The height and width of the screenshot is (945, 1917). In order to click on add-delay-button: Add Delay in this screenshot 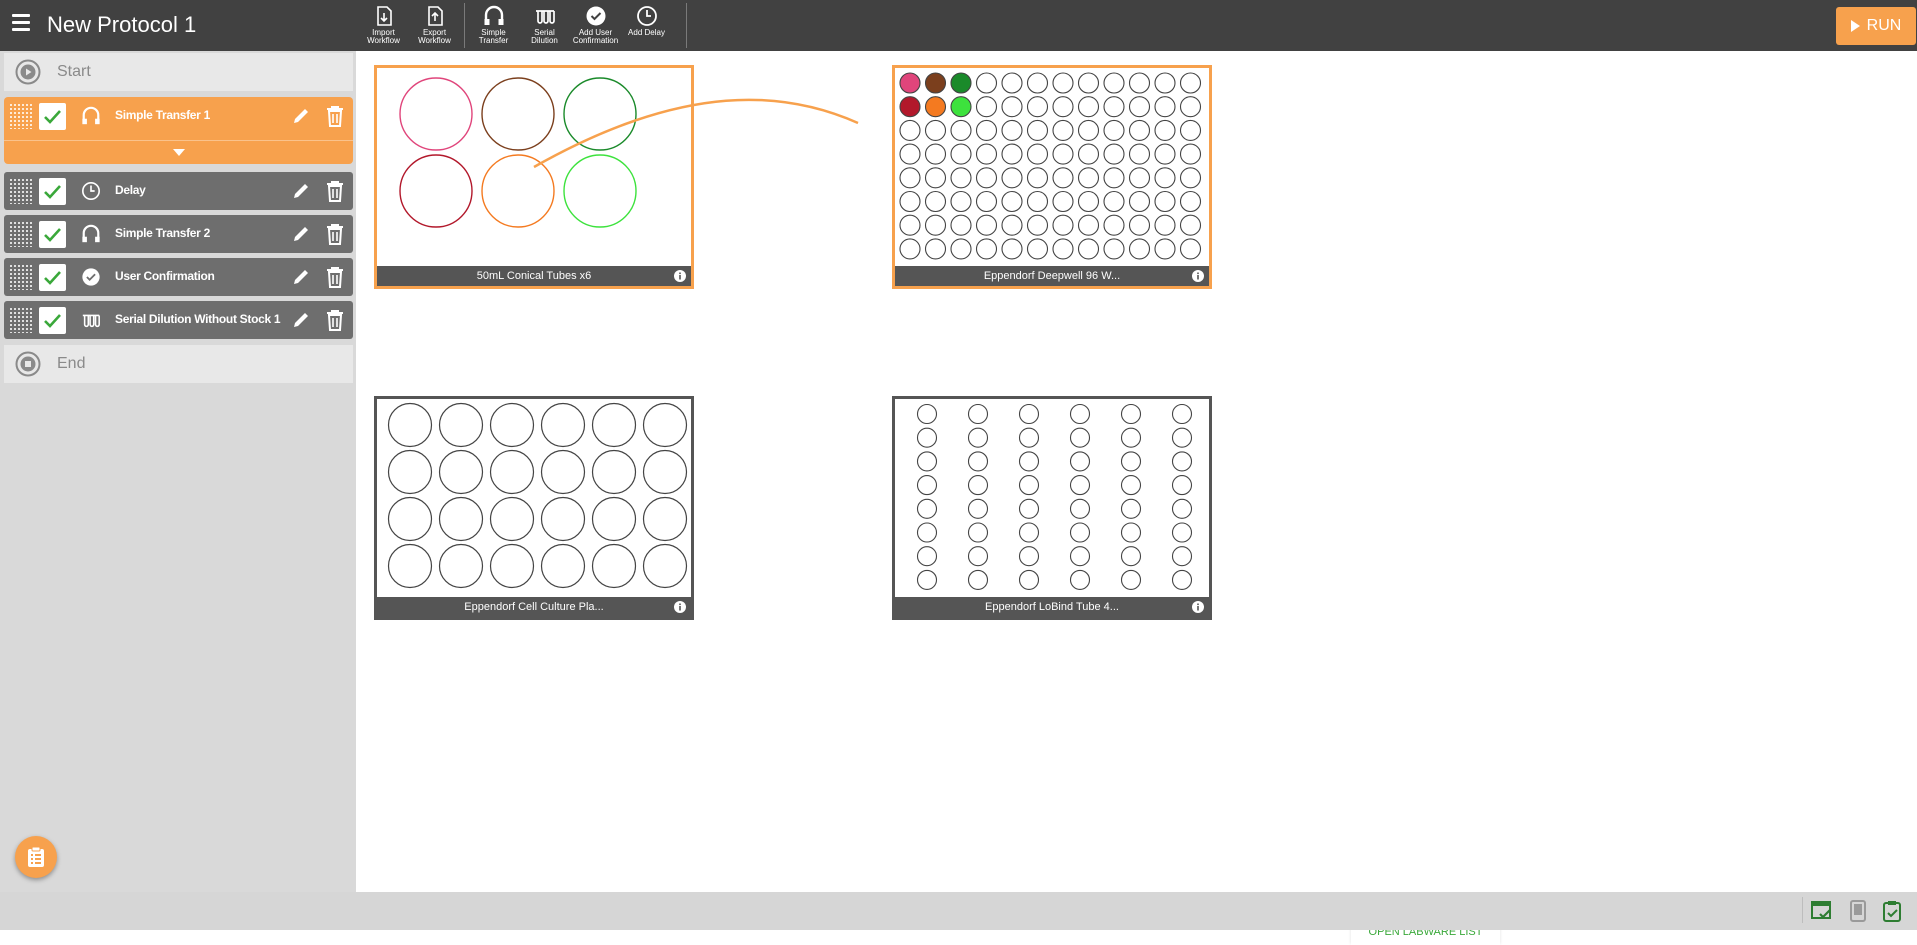, I will do `click(646, 25)`.